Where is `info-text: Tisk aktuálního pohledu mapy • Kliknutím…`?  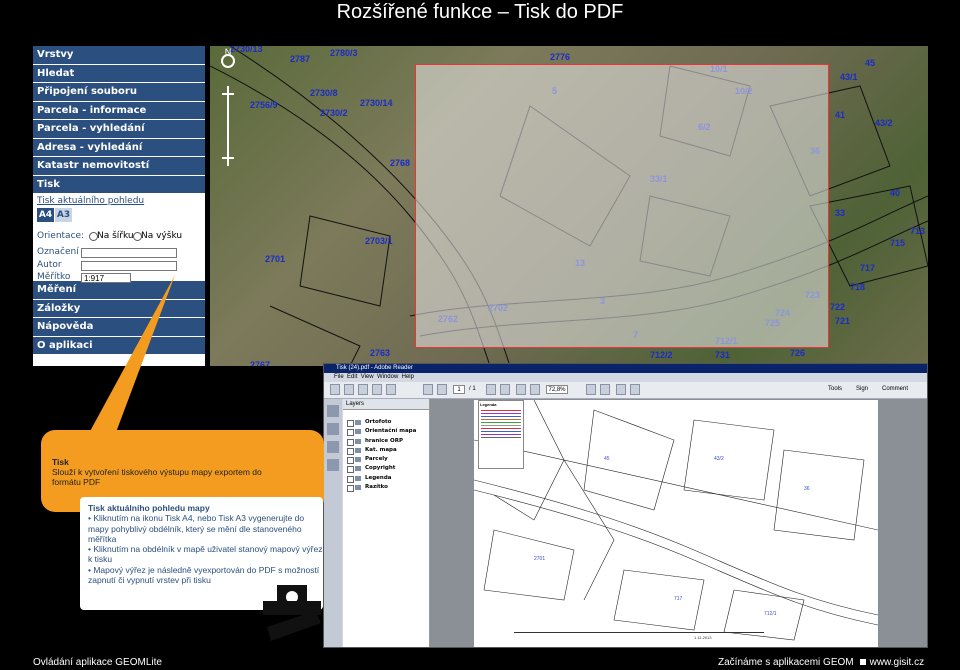
info-text: Tisk aktuálního pohledu mapy • Kliknutím… is located at coordinates (205, 544).